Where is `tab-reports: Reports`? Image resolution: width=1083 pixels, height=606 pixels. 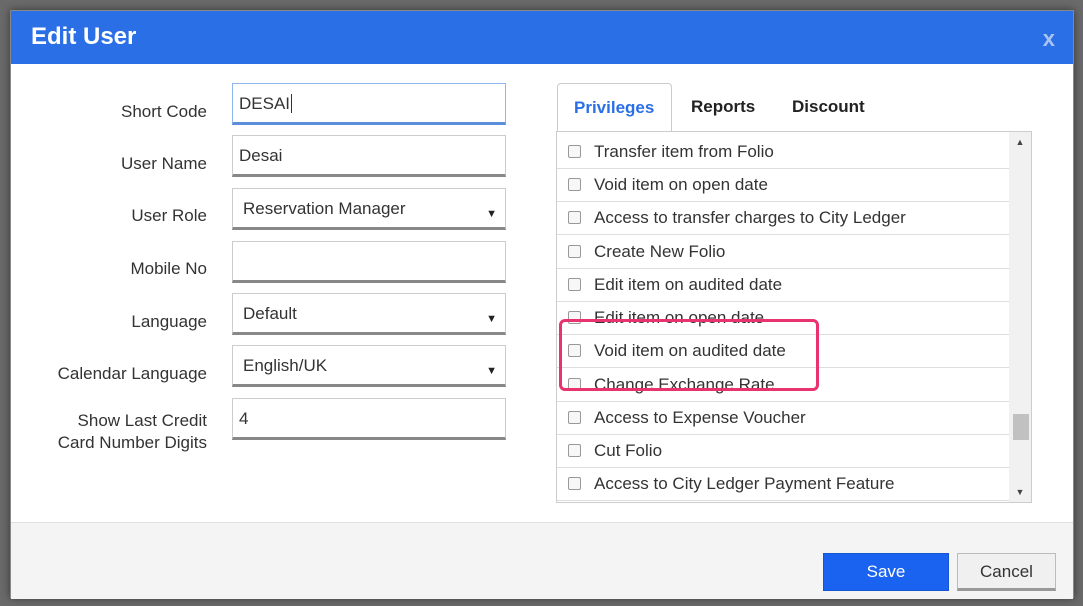
tab-reports: Reports is located at coordinates (723, 107).